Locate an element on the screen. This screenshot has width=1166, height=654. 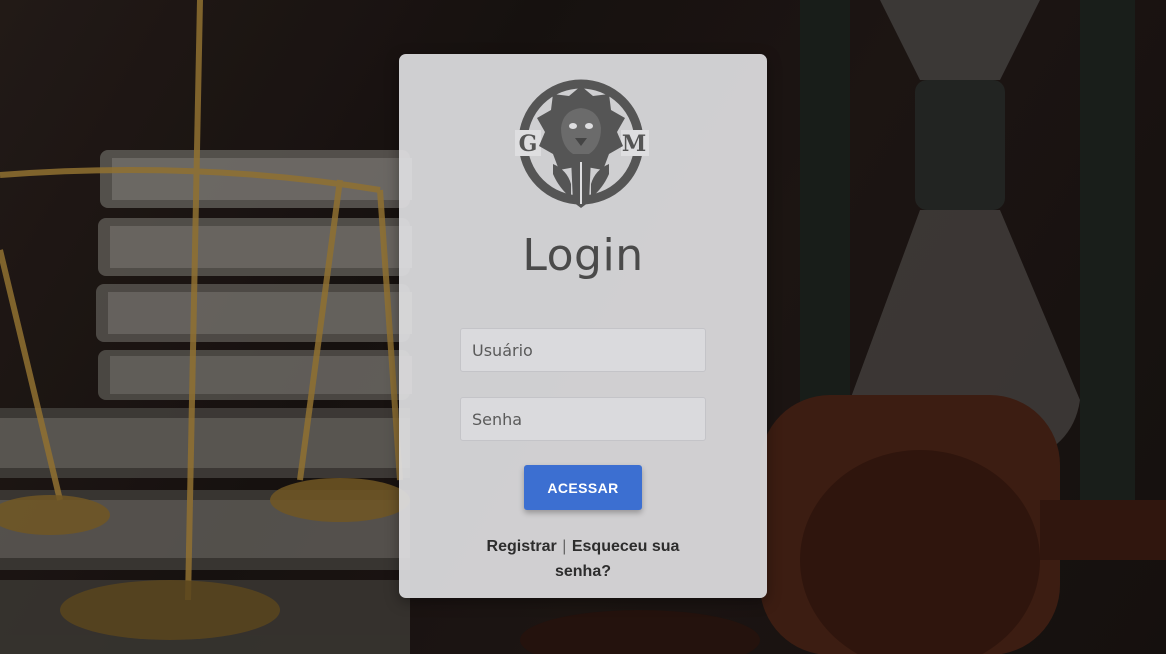
logo-letter-m: M is located at coordinates (634, 144).